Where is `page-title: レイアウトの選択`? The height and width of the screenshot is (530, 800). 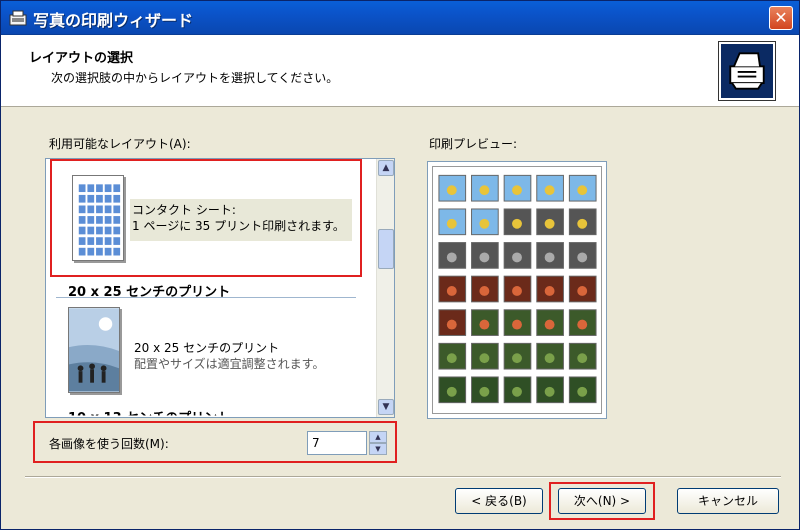
page-title: レイアウトの選択 is located at coordinates (81, 58).